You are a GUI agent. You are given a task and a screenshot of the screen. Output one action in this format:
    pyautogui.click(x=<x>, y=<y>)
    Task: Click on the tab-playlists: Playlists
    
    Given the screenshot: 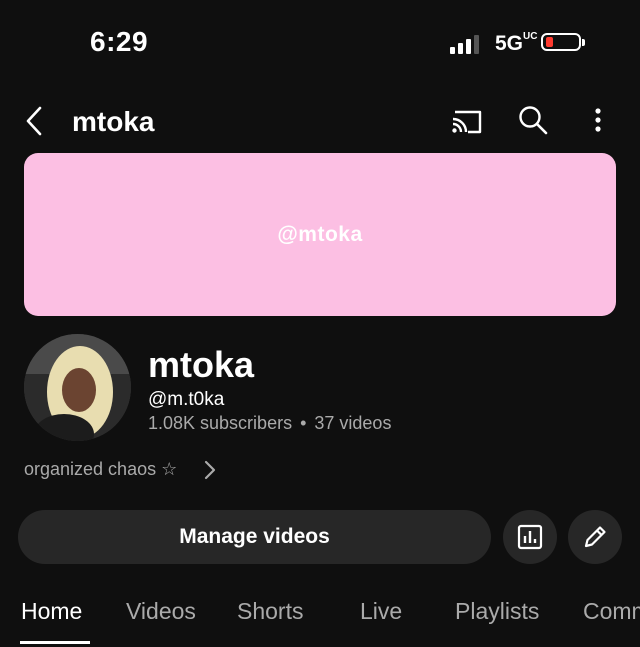 What is the action you would take?
    pyautogui.click(x=497, y=611)
    